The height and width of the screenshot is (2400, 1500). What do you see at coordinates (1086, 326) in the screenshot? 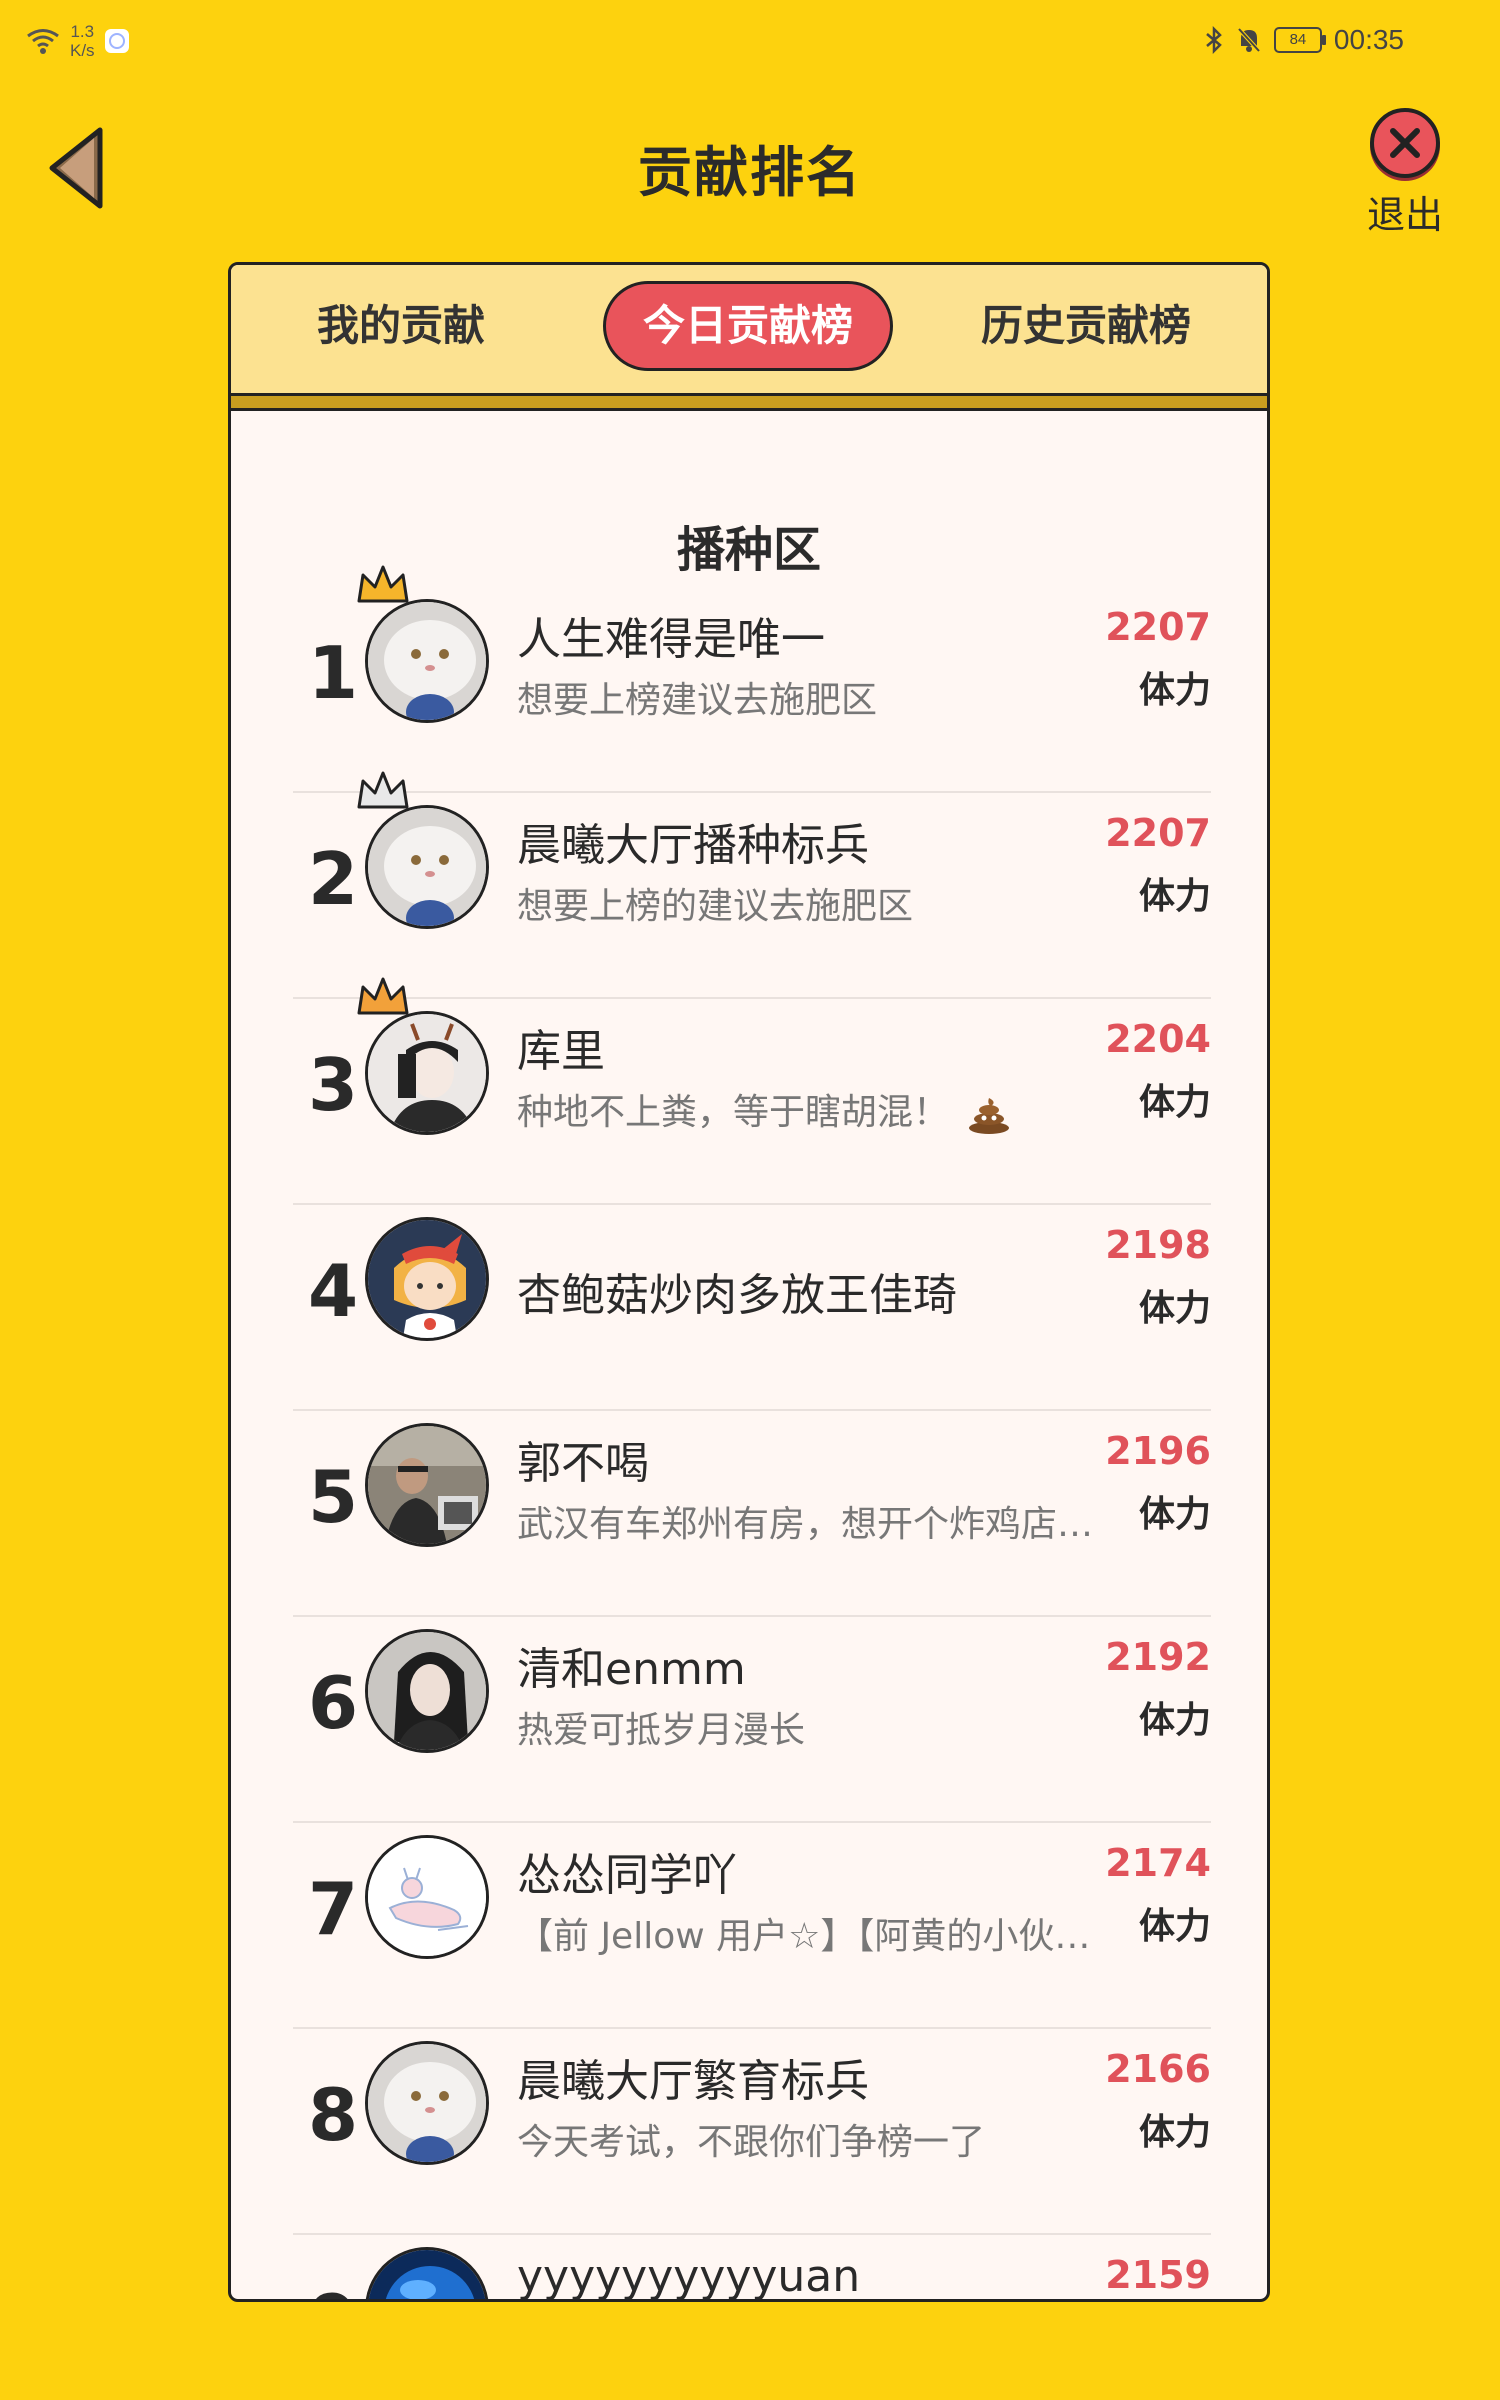
I see `tab-history-ranking: 历史贡献榜` at bounding box center [1086, 326].